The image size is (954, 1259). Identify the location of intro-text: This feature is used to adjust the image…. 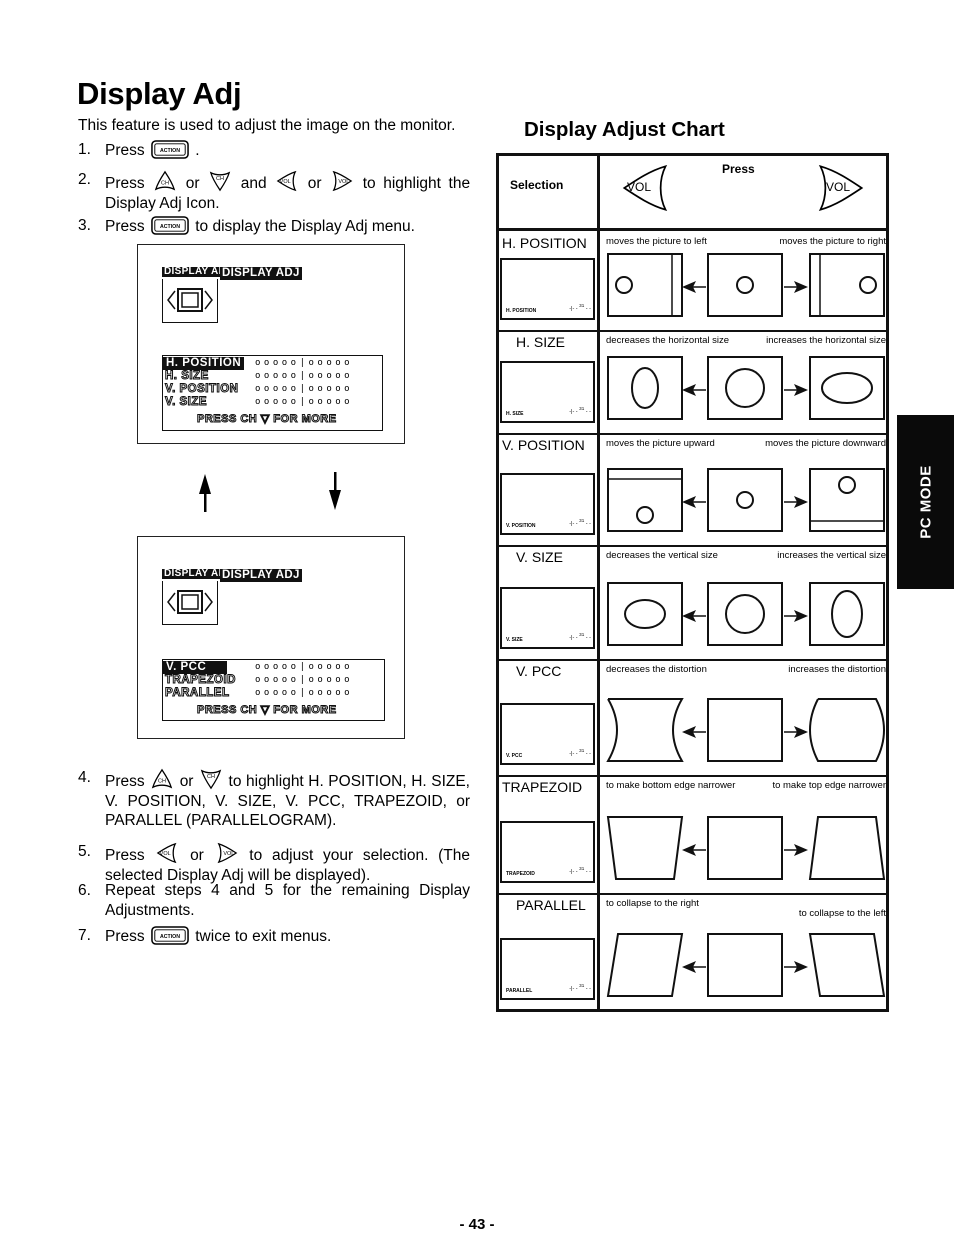
(267, 125).